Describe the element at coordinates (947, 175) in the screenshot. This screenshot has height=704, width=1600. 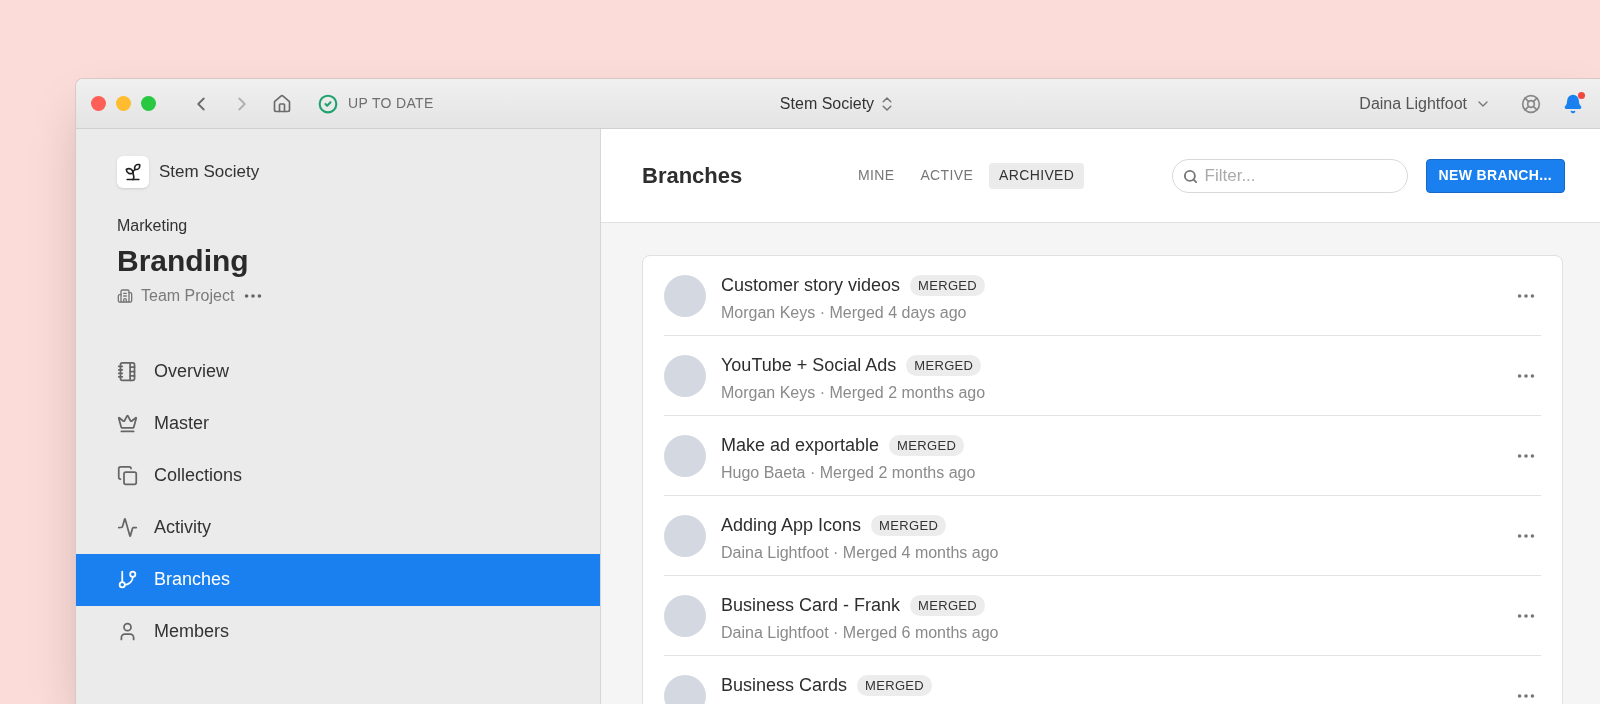
I see `filter-tab: ACTIVE` at that location.